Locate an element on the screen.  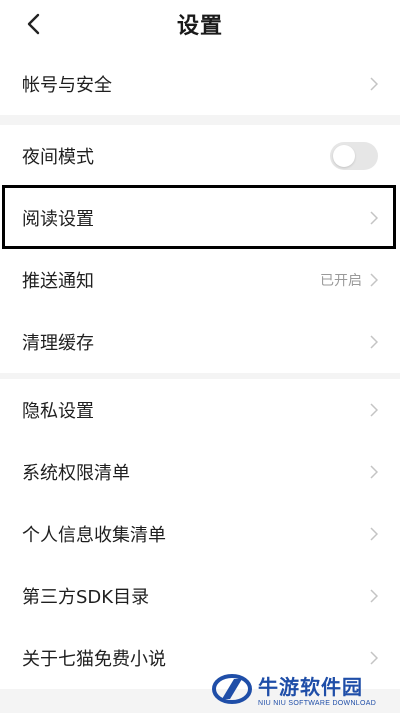
settings-item-label: 隐私设置 is located at coordinates (58, 411).